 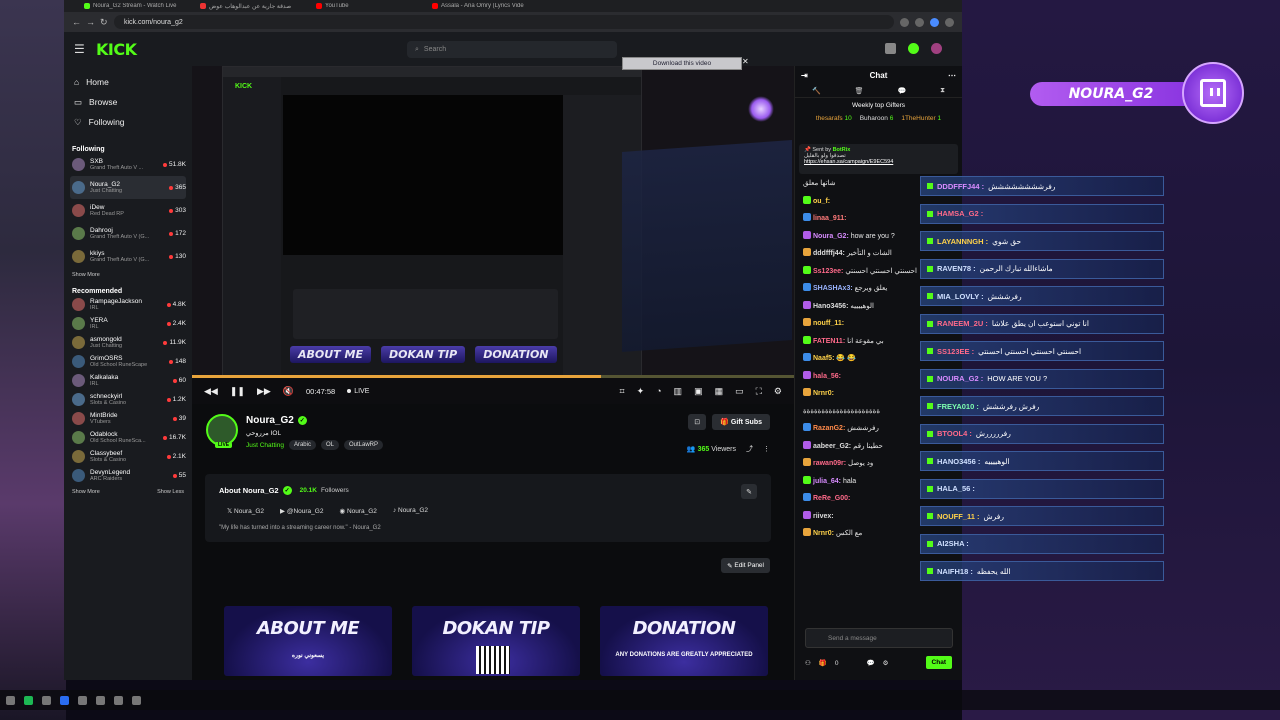 What do you see at coordinates (749, 491) in the screenshot?
I see `edit-about-button: ✎` at bounding box center [749, 491].